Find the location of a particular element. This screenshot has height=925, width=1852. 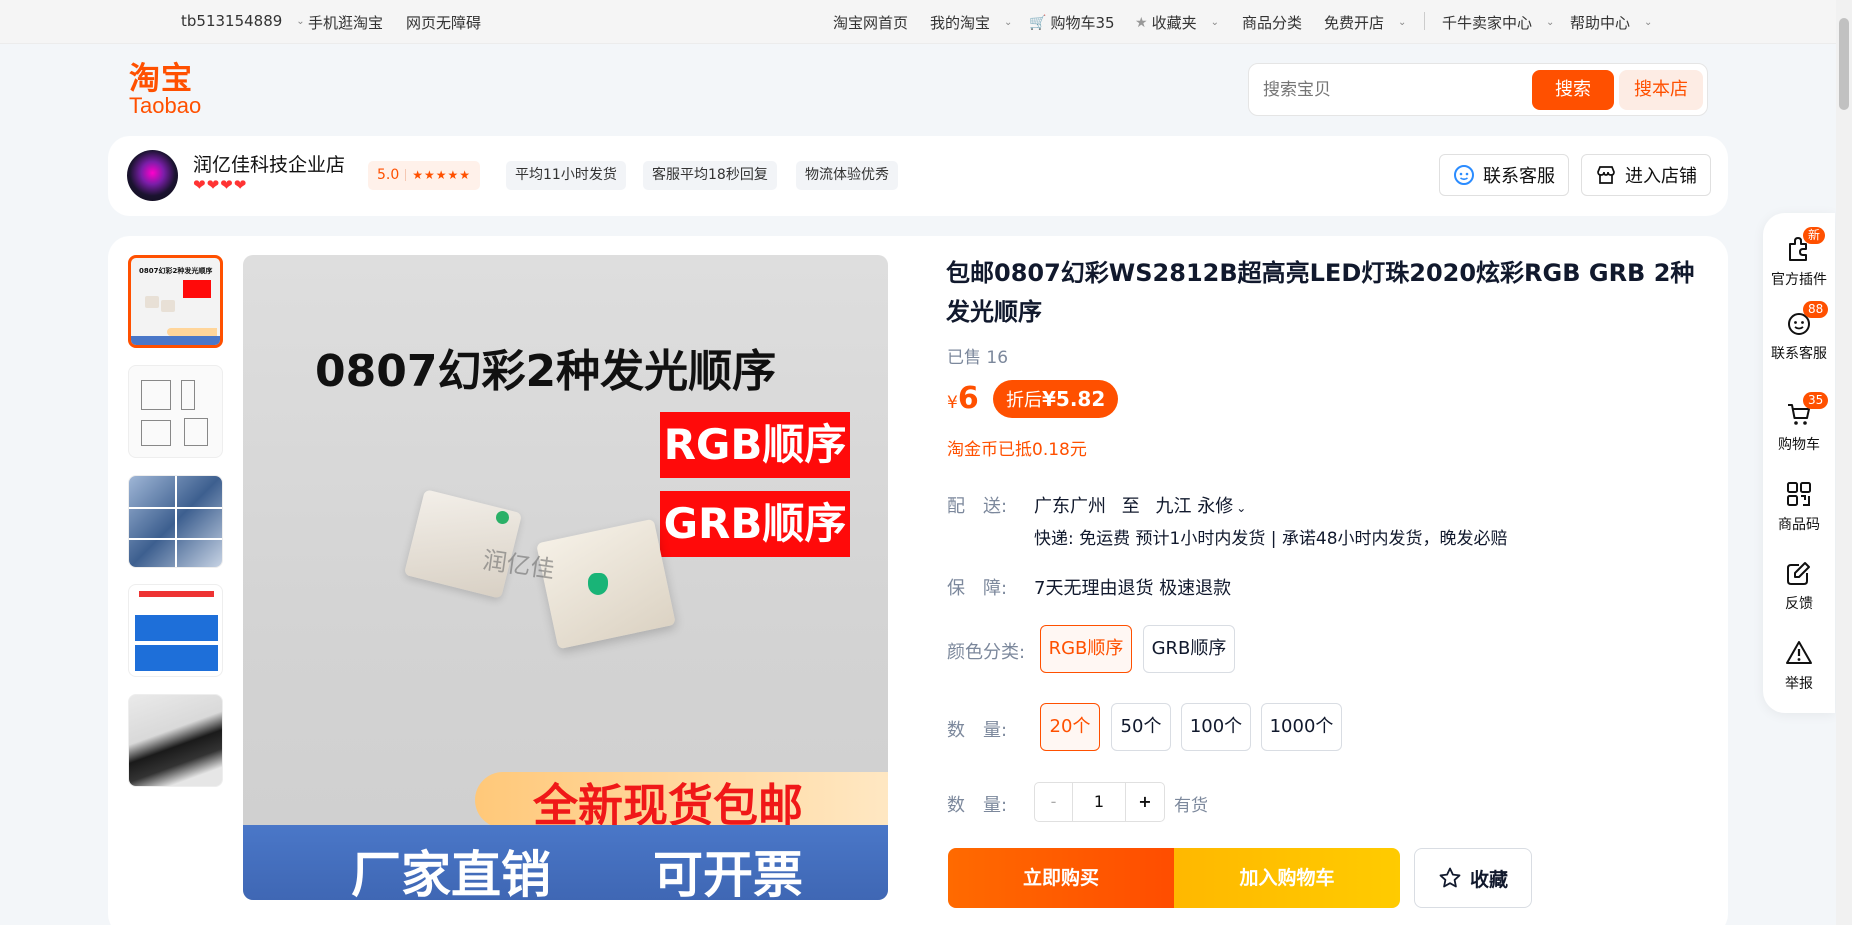

quantity-option-20: 20个 is located at coordinates (1070, 727).